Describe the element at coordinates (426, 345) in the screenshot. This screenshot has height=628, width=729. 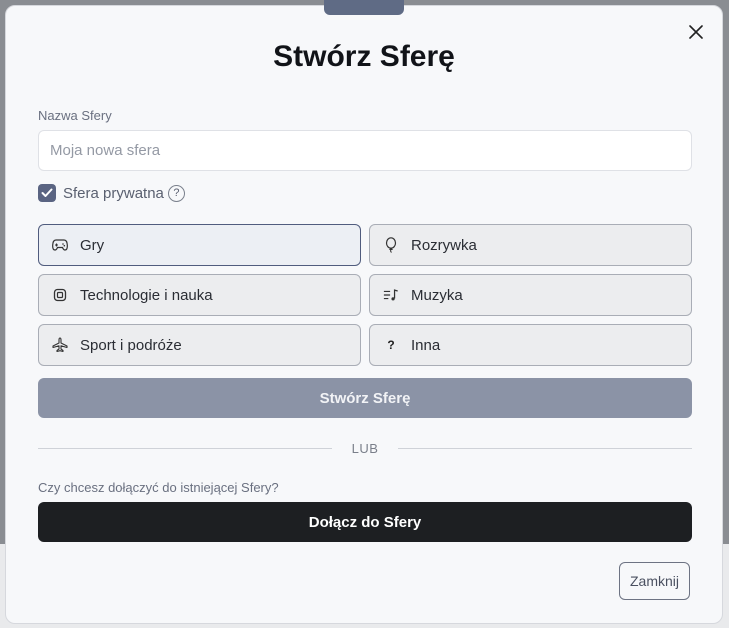
I see `category-label: Inna` at that location.